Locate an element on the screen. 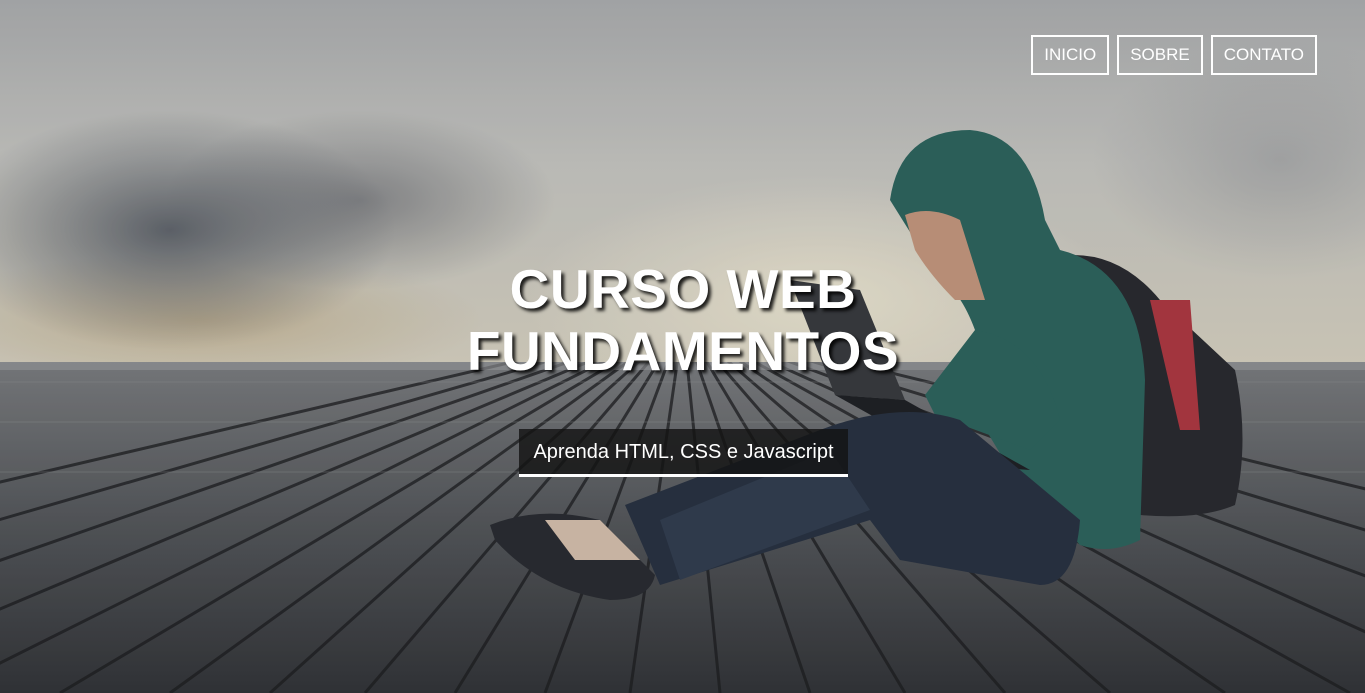  main-nav: INICIO SOBRE CONTATO is located at coordinates (1174, 55).